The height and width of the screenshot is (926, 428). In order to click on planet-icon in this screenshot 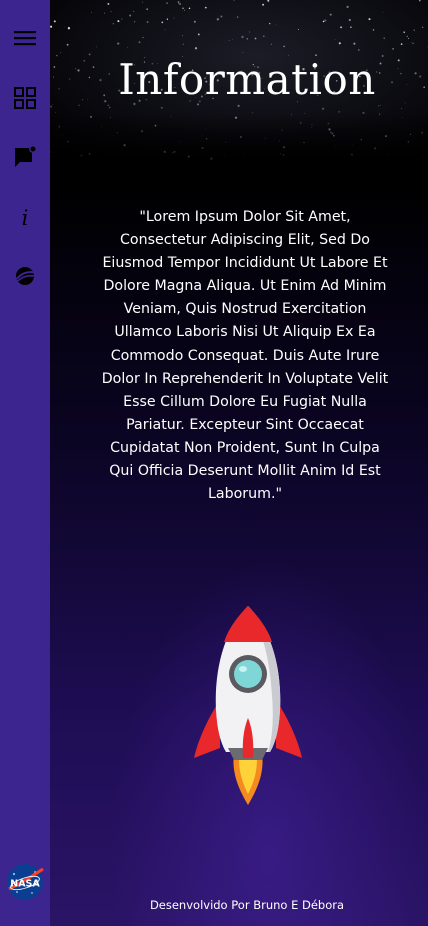, I will do `click(25, 276)`.